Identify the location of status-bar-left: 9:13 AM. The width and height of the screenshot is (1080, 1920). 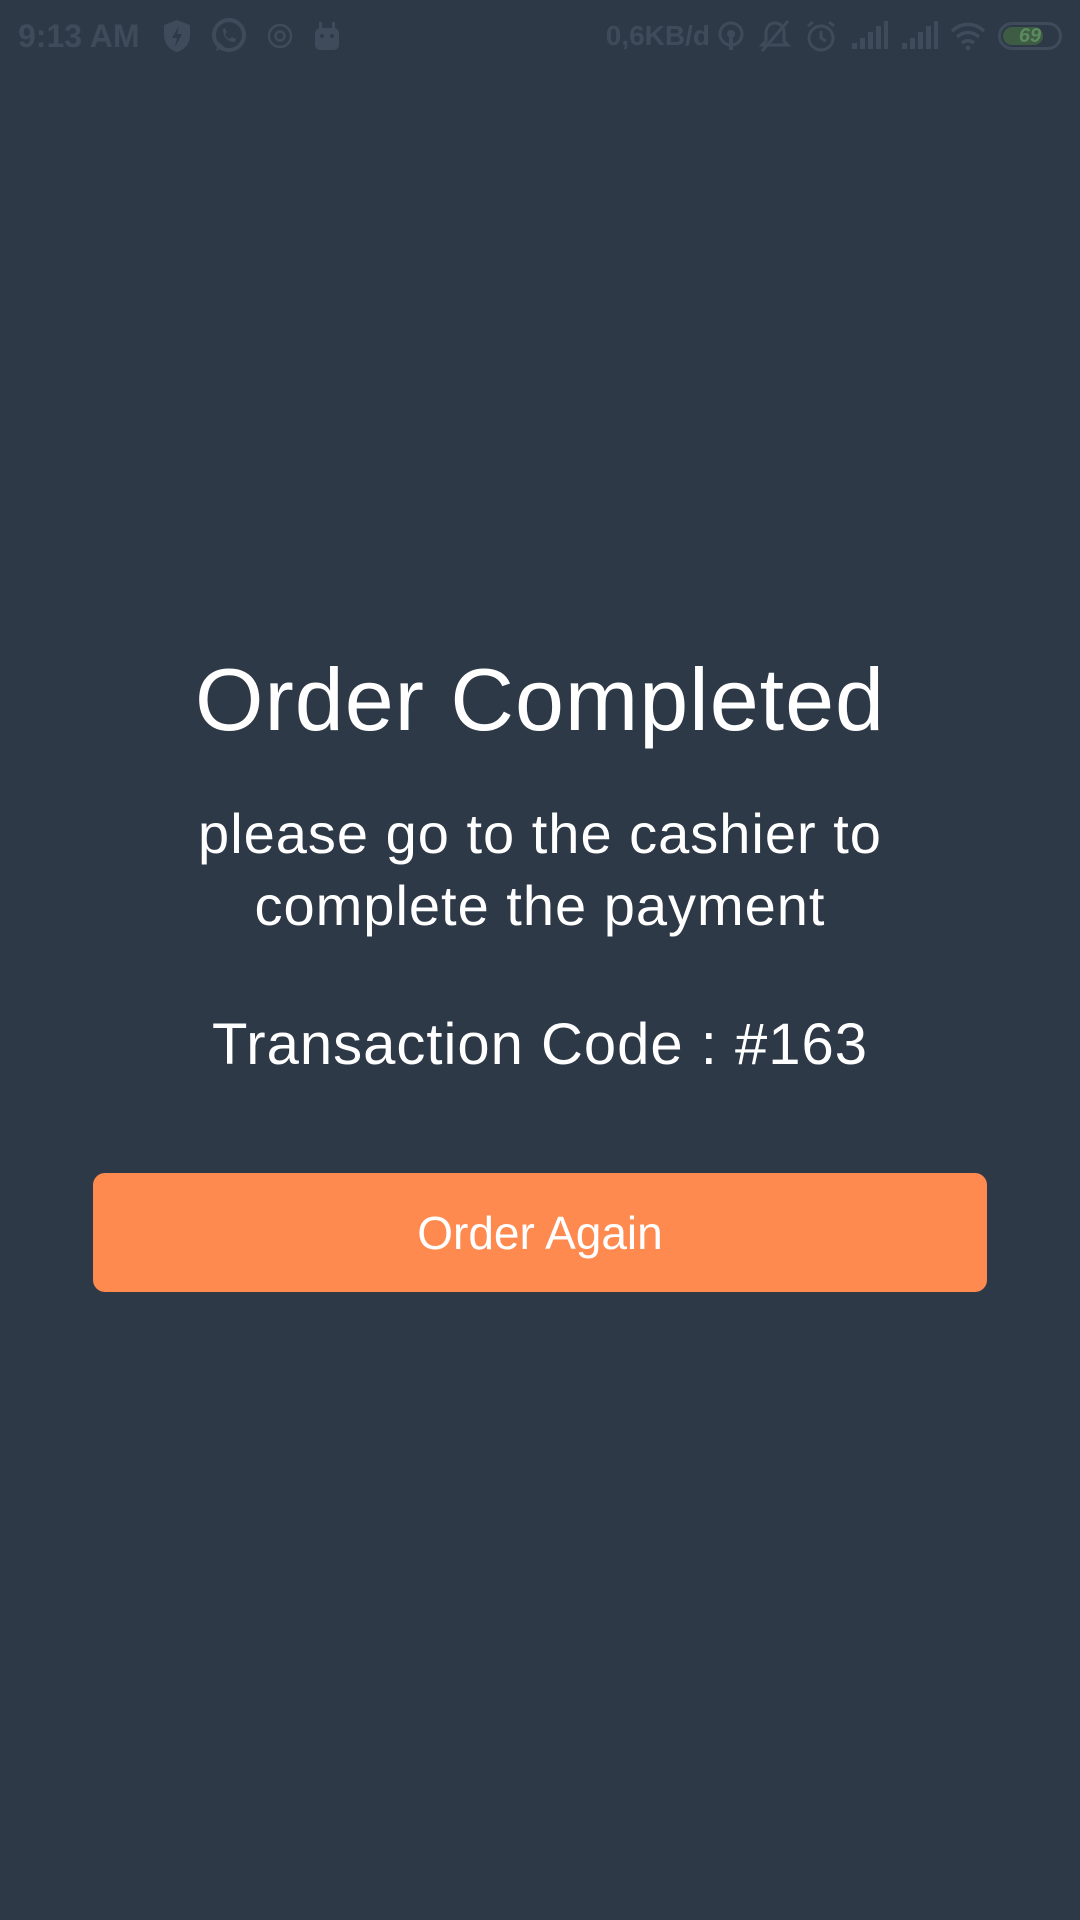
(189, 36).